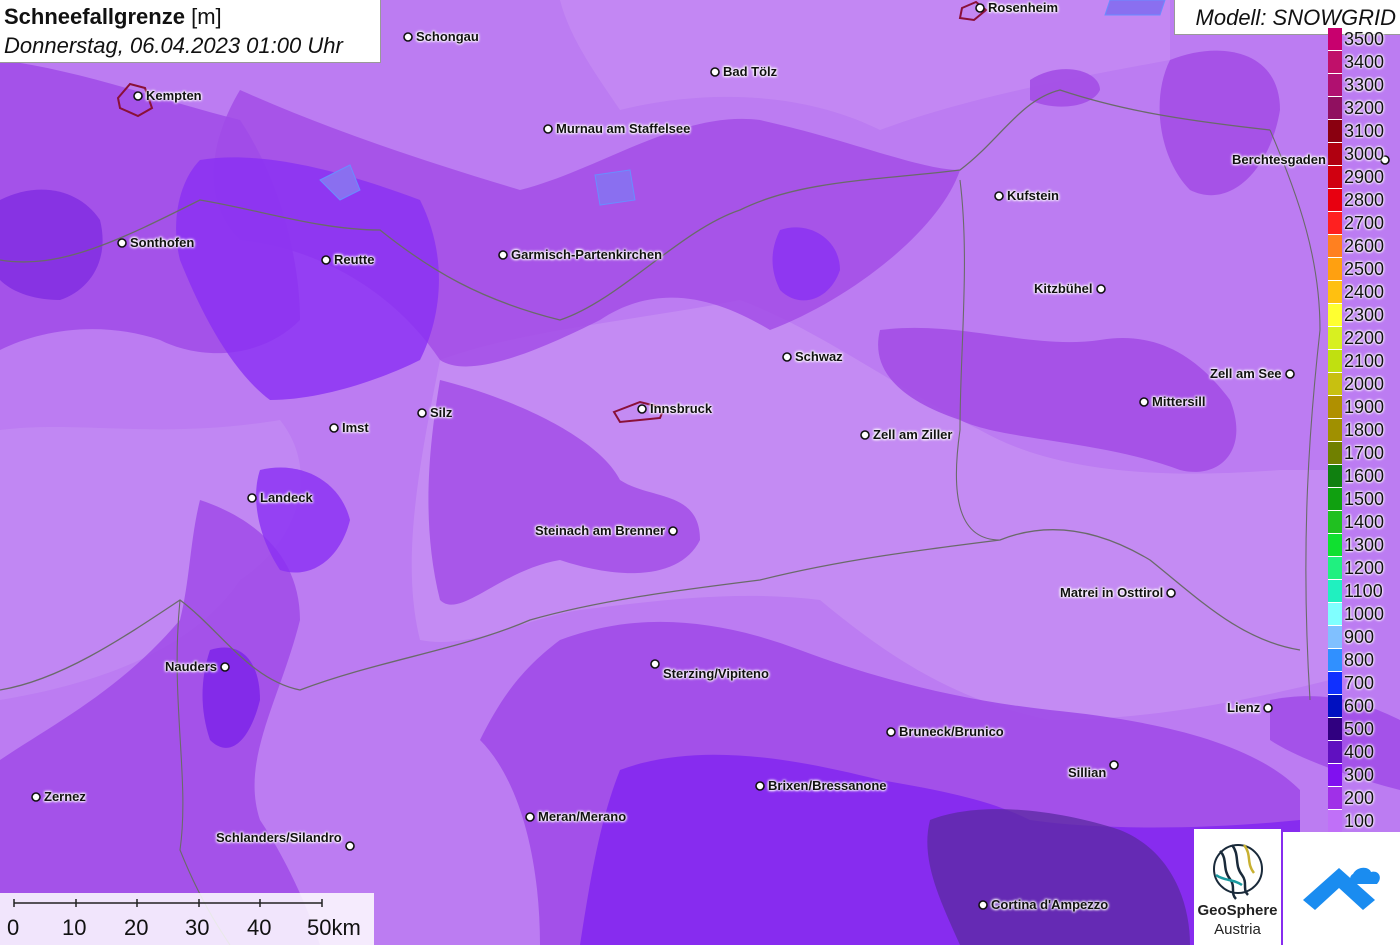  I want to click on city-label: Steinach am Brenner, so click(600, 530).